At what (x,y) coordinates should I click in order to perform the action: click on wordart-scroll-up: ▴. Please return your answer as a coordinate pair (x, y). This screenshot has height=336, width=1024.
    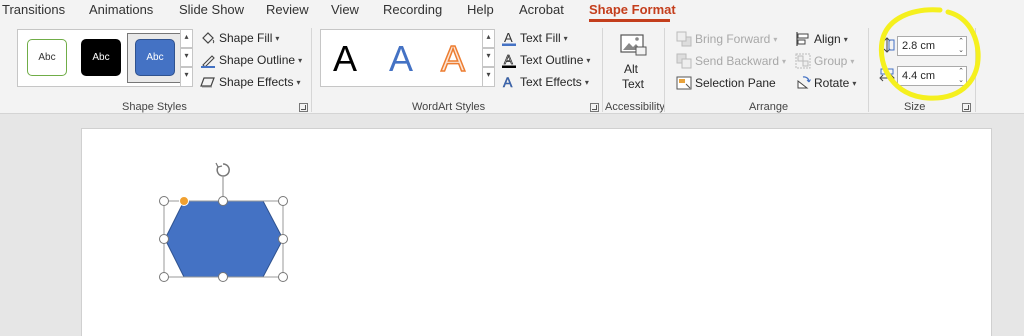
    Looking at the image, I should click on (488, 38).